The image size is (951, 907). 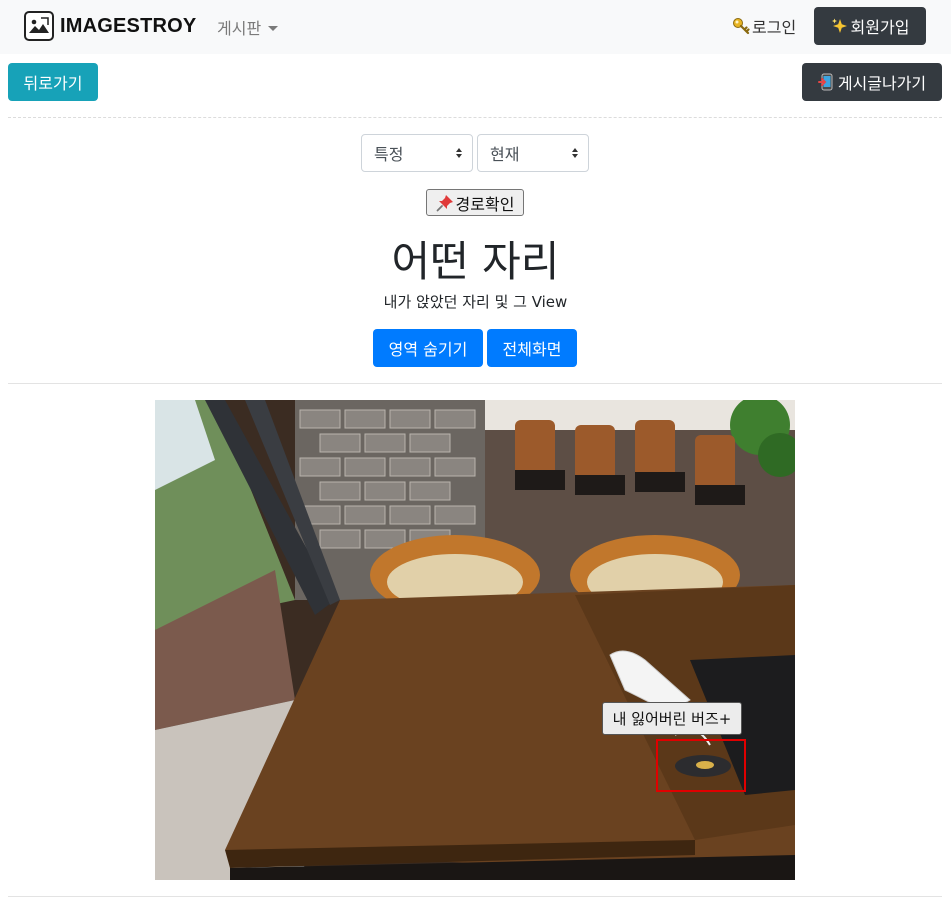 I want to click on login-link: 로그인, so click(x=764, y=26).